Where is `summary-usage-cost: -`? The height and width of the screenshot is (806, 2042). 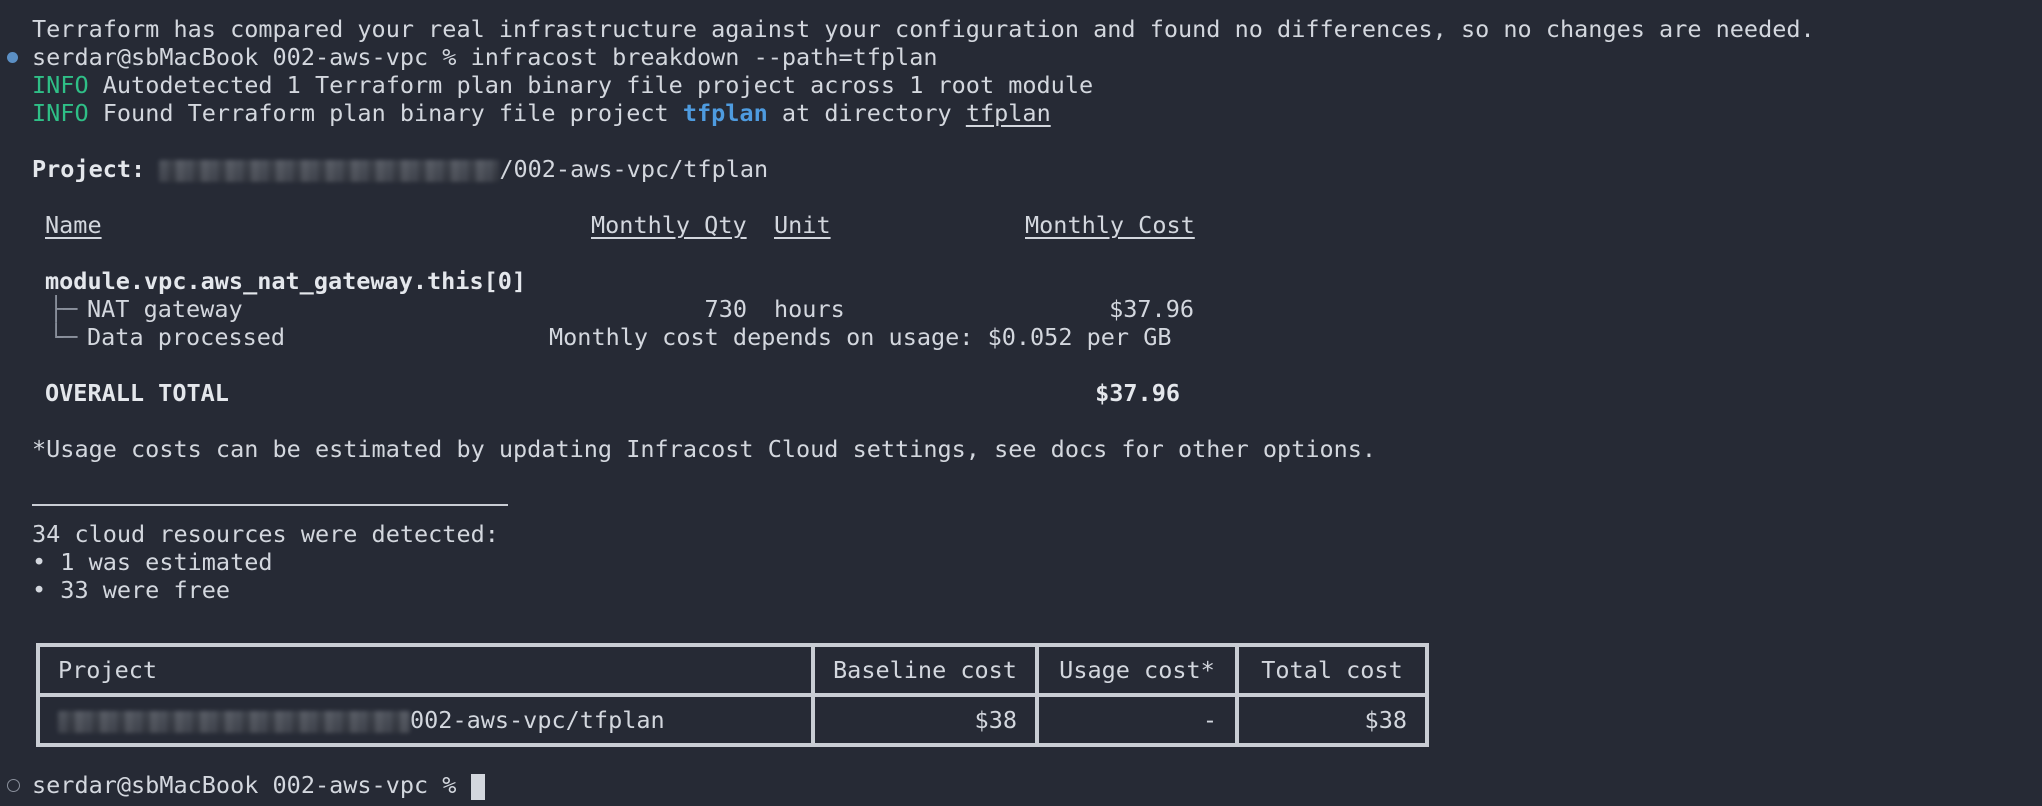 summary-usage-cost: - is located at coordinates (1137, 720).